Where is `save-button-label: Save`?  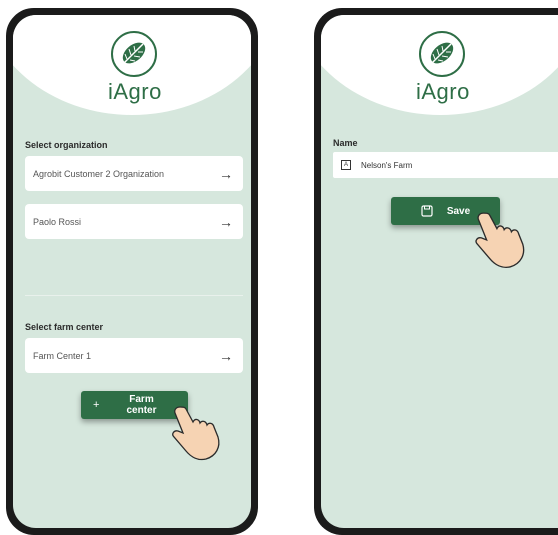 save-button-label: Save is located at coordinates (458, 211).